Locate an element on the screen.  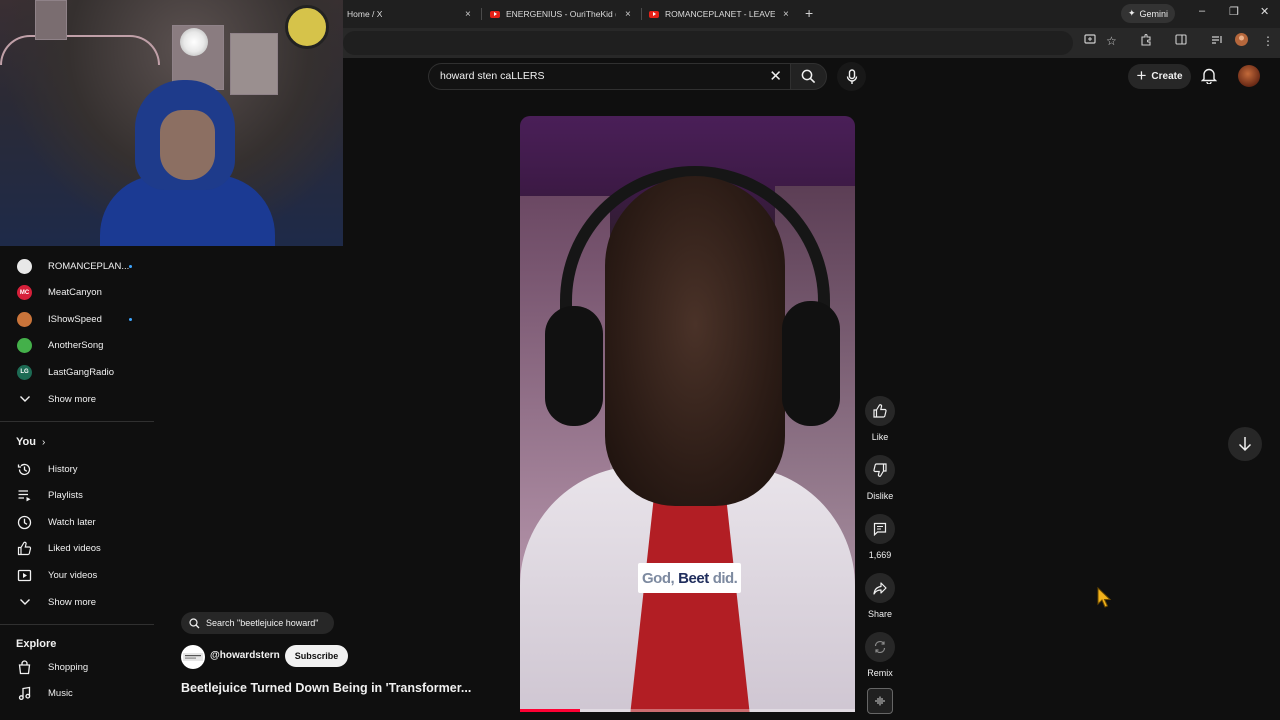
you-section-header: You › is located at coordinates (30, 442).